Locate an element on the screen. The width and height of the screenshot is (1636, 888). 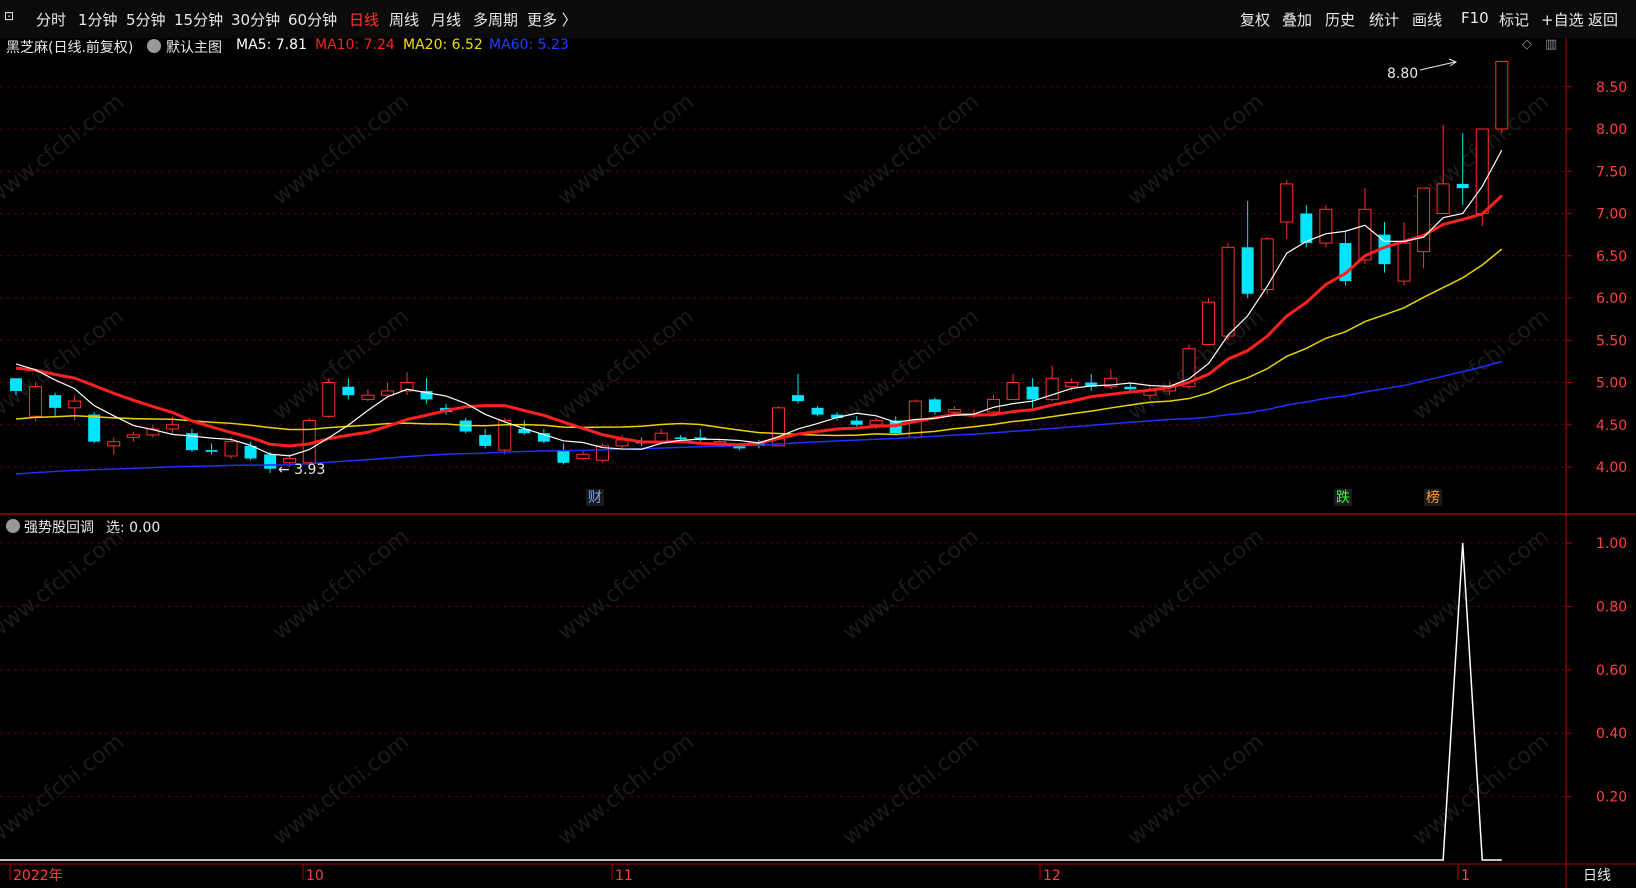
indicator-tick-label: 0.80 is located at coordinates (1611, 607).